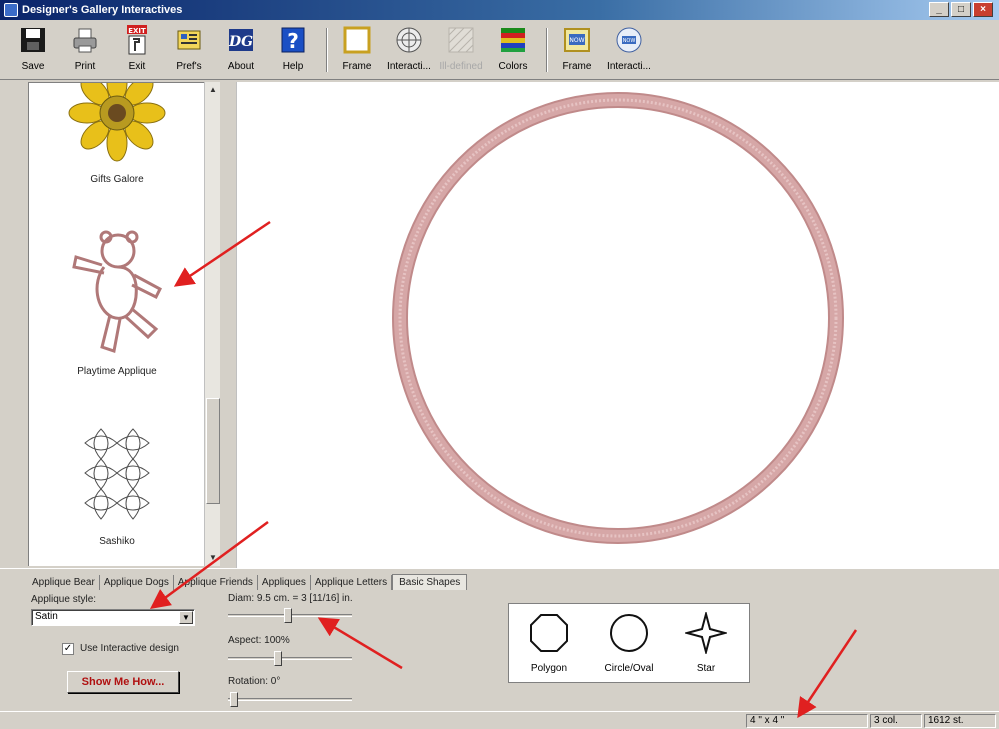  Describe the element at coordinates (549, 668) in the screenshot. I see `shape-label: Polygon` at that location.